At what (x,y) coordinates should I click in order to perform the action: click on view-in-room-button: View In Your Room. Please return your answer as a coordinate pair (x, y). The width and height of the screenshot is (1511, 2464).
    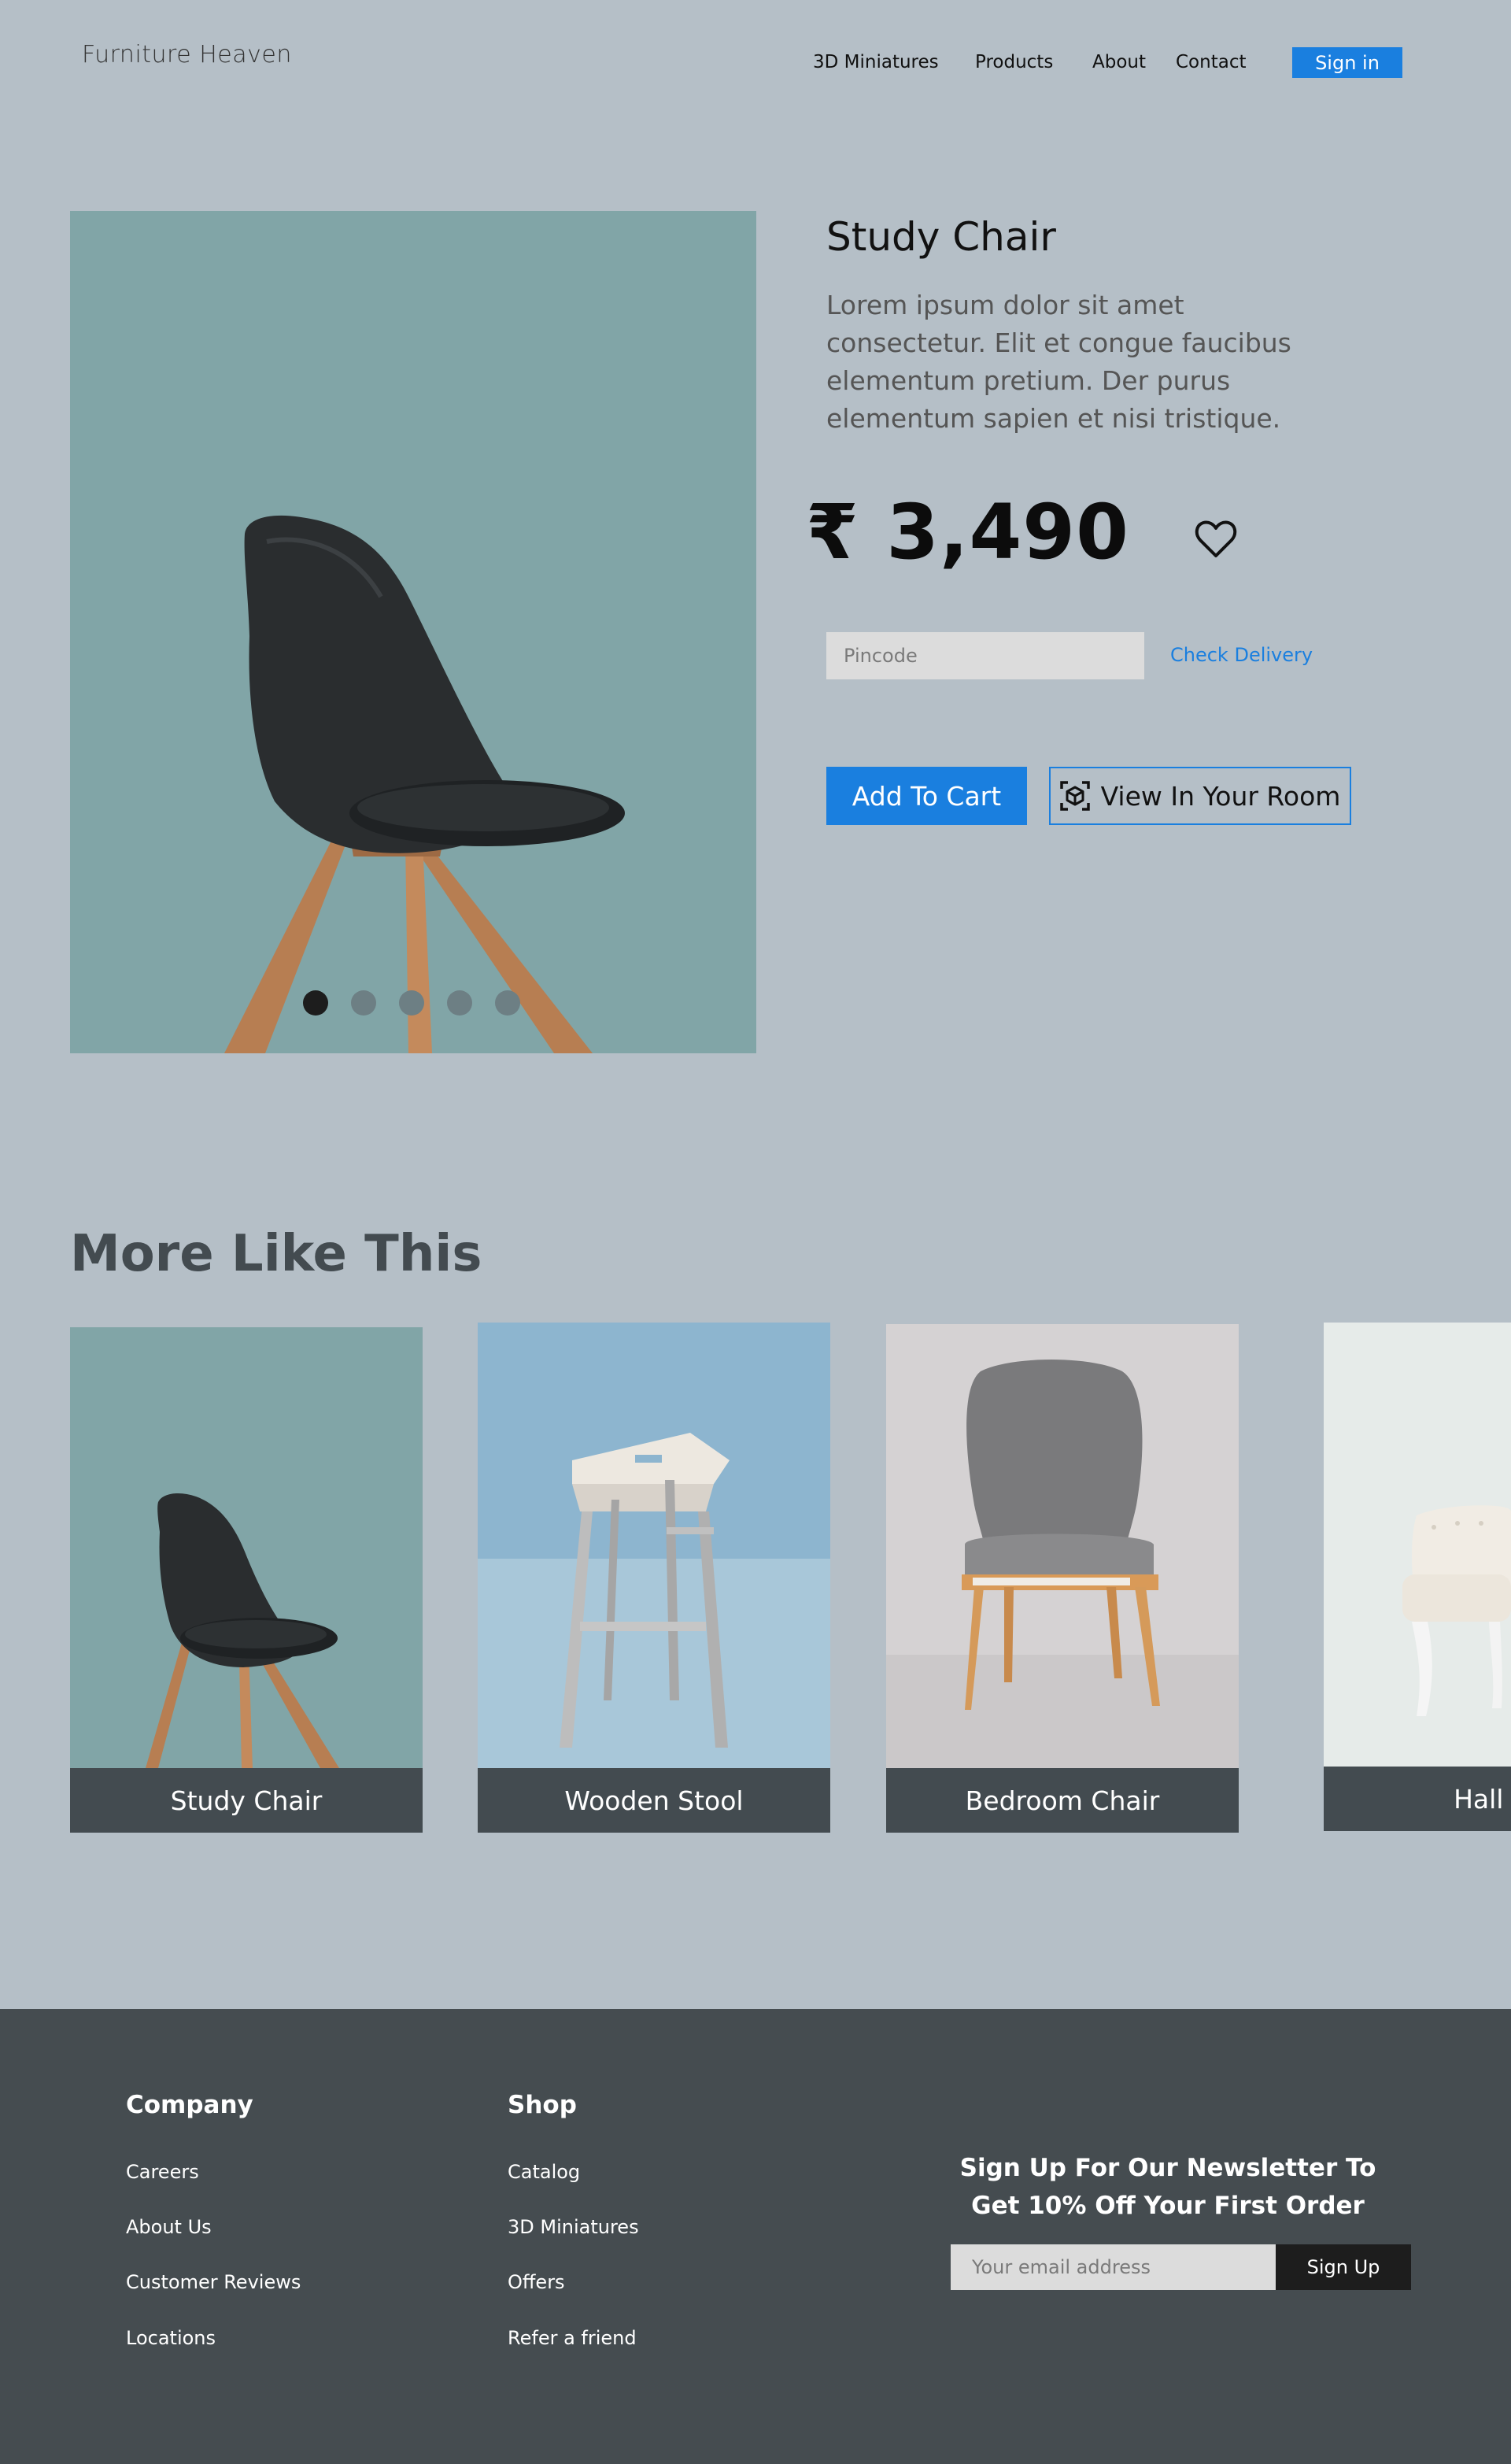
    Looking at the image, I should click on (1200, 796).